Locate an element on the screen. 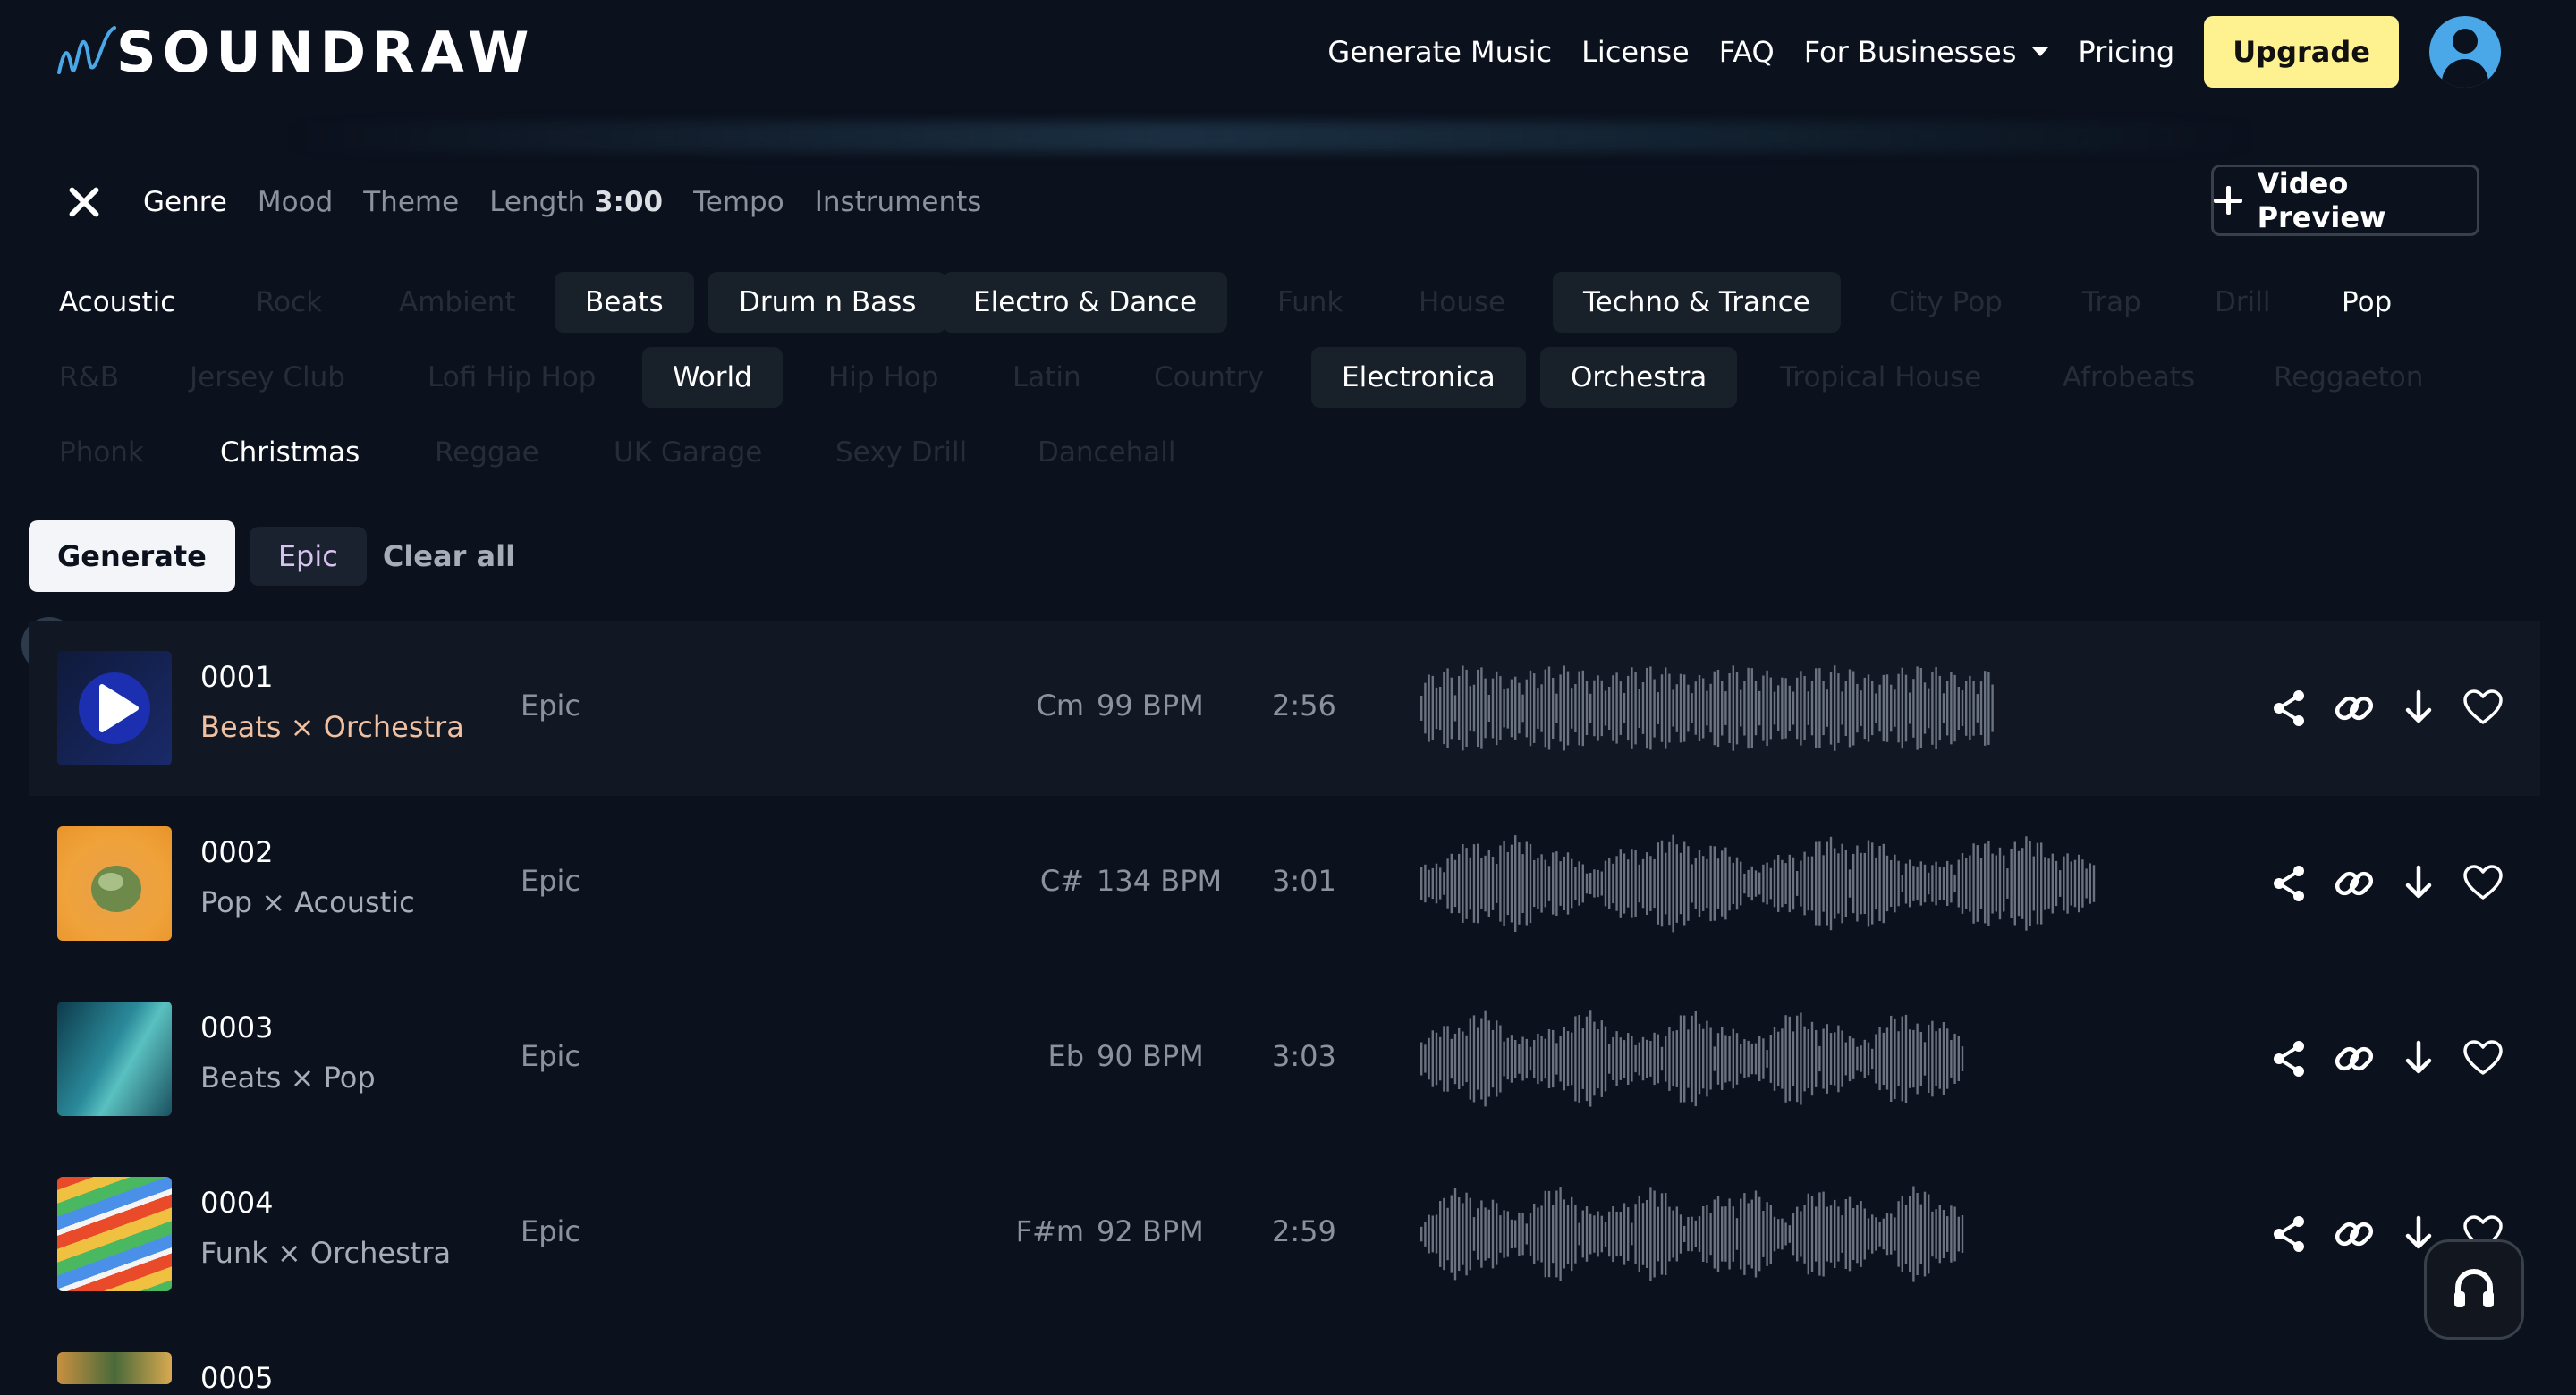 The image size is (2576, 1395). nav-for-businesses: For Businesses is located at coordinates (1926, 52).